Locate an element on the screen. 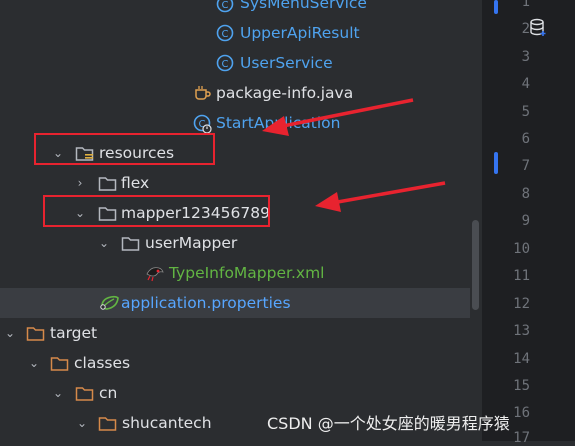 The width and height of the screenshot is (575, 446). watermark: CSDN @一个处女座的暖男程序猿 is located at coordinates (388, 423).